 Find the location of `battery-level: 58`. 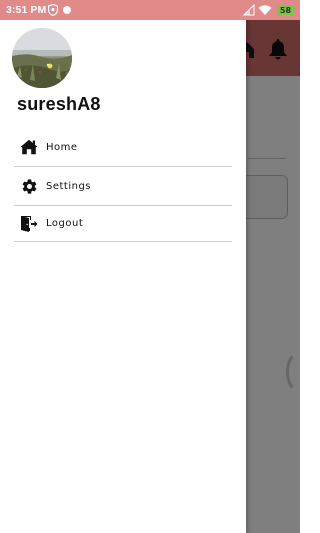

battery-level: 58 is located at coordinates (285, 10).